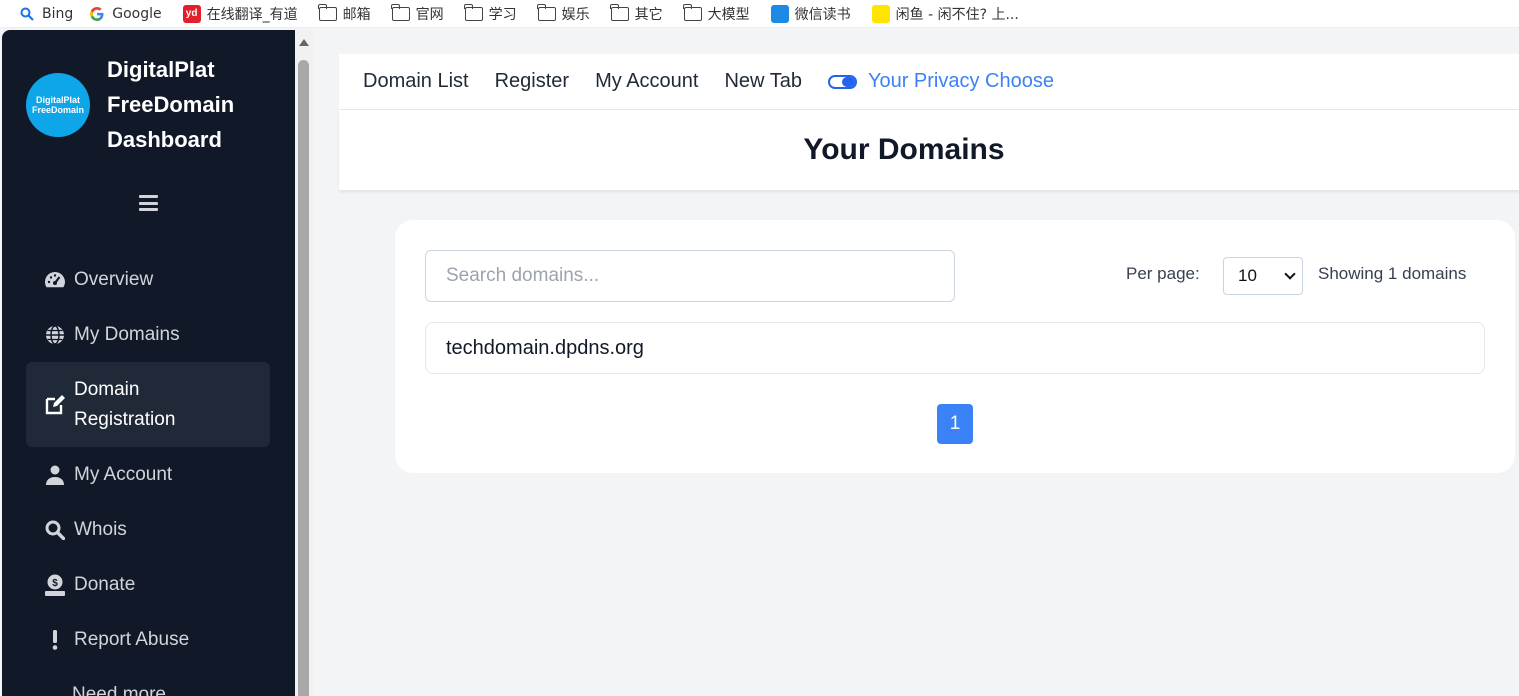  I want to click on sidebar-item-my-account: My Account, so click(148, 475).